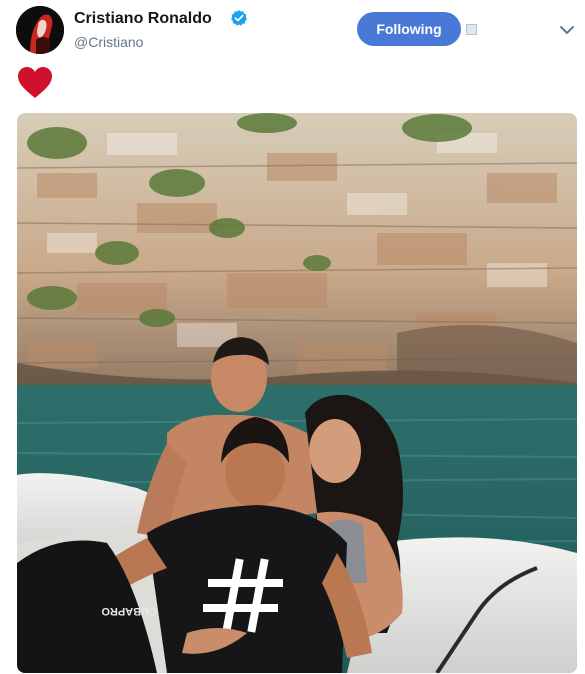  I want to click on display-name: Cristiano Ronaldo, so click(143, 19).